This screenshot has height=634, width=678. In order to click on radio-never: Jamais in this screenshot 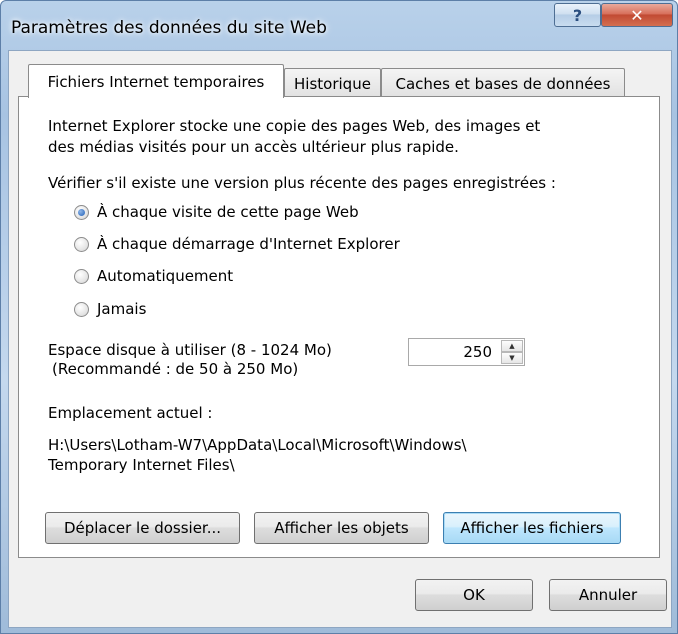, I will do `click(110, 309)`.